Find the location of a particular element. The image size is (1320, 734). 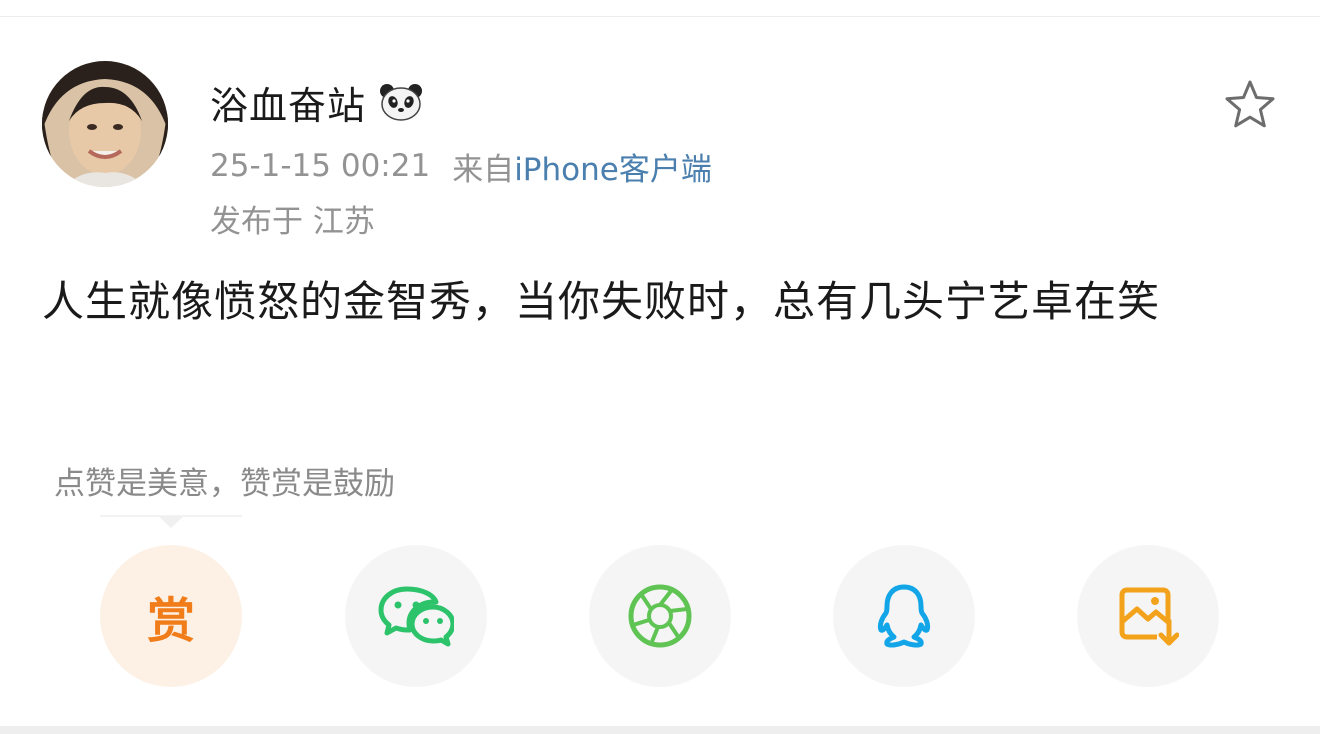

tip-pointer is located at coordinates (171, 521).